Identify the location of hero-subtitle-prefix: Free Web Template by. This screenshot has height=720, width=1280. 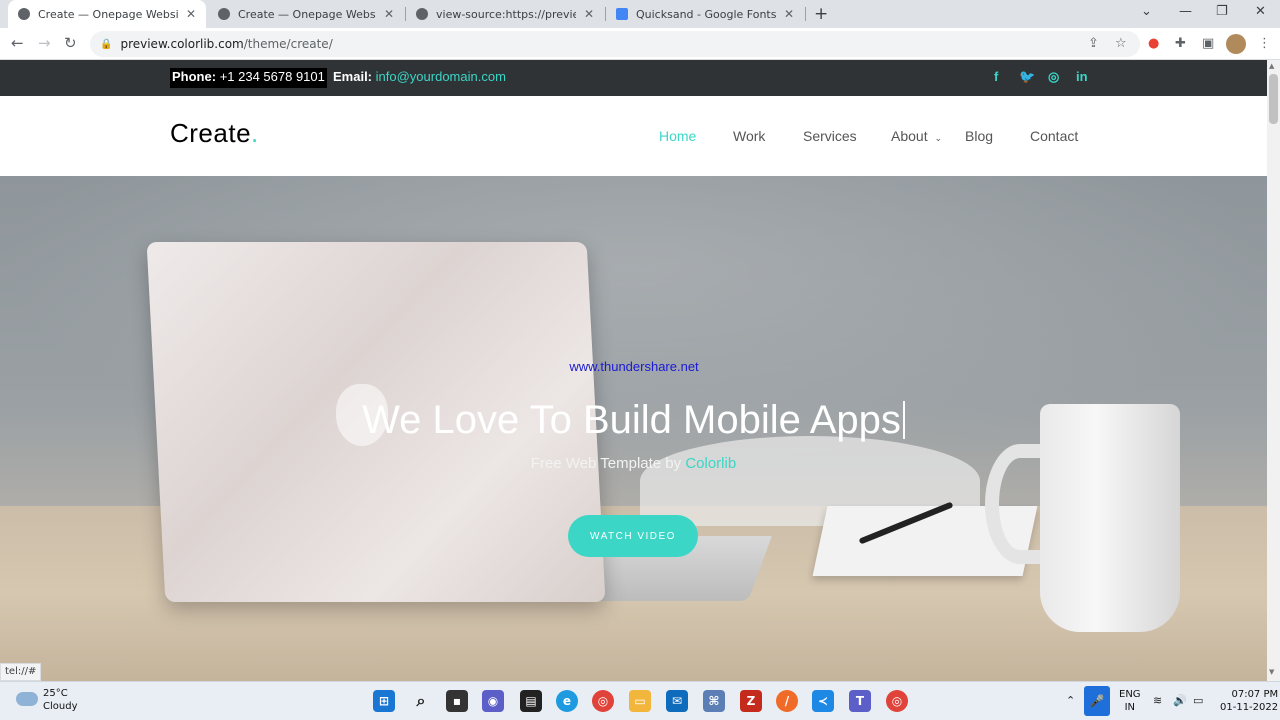
(606, 463).